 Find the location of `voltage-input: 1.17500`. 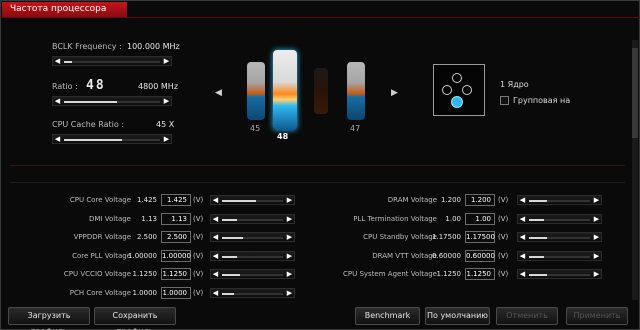

voltage-input: 1.17500 is located at coordinates (480, 237).